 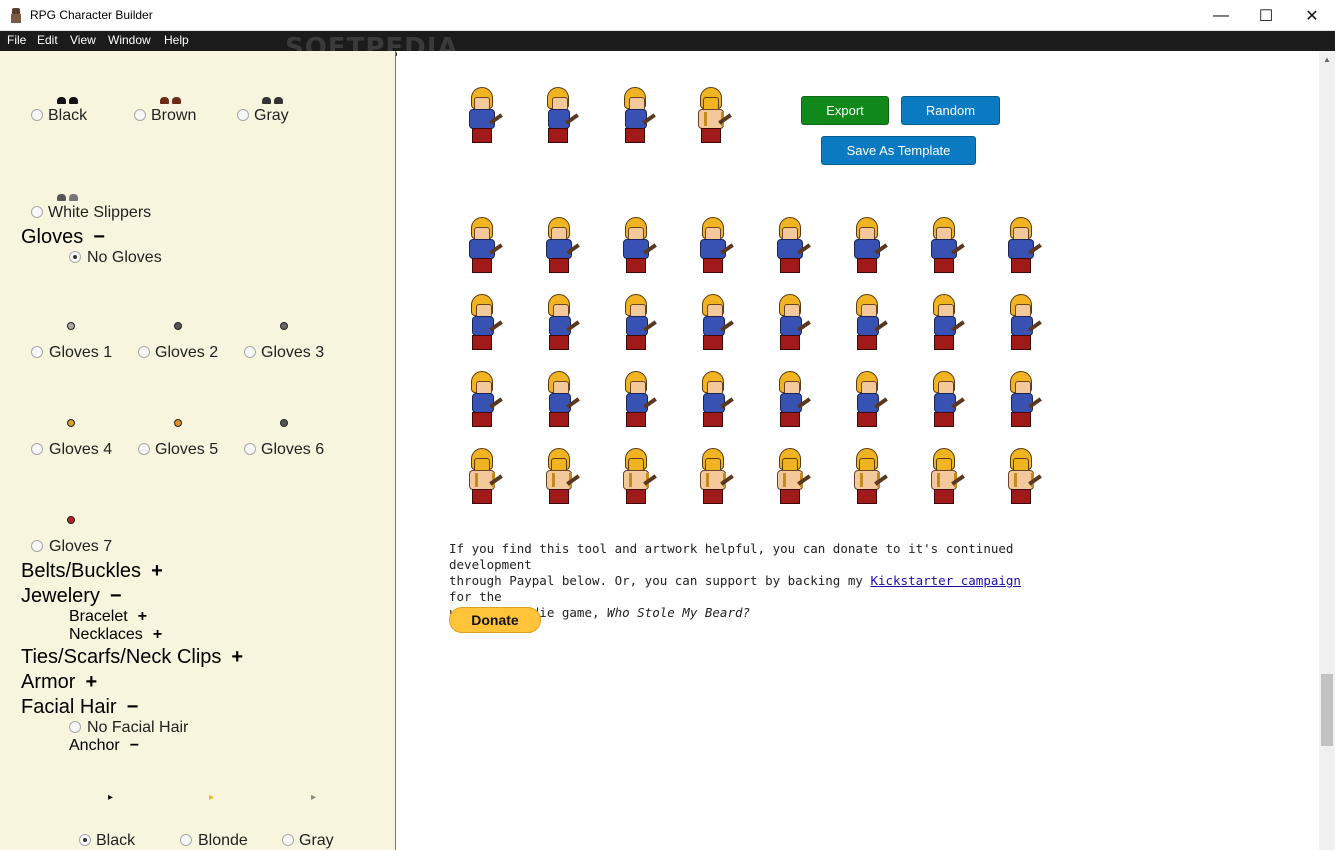 I want to click on app-icon, so click(x=16, y=16).